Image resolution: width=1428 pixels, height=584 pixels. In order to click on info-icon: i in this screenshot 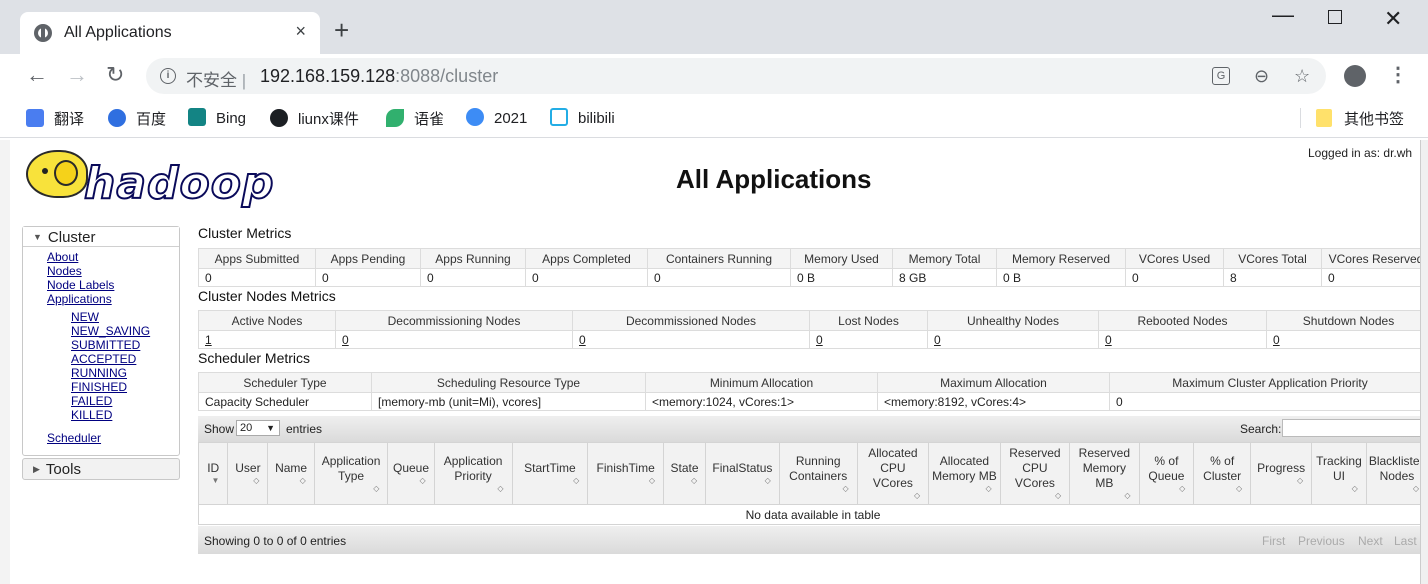, I will do `click(168, 76)`.